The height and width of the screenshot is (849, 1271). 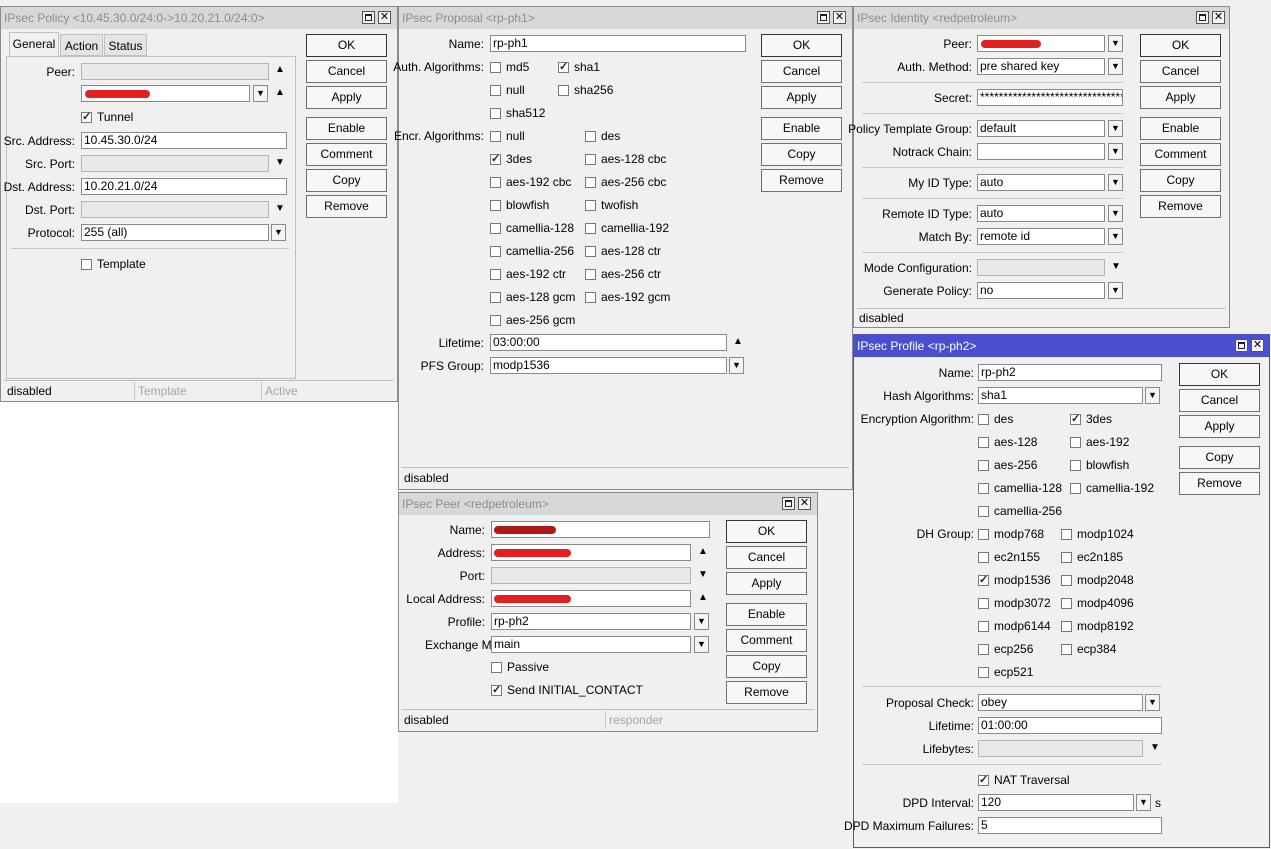 I want to click on encr-algorithm-checkbox: aes-192 cbc, so click(x=530, y=182).